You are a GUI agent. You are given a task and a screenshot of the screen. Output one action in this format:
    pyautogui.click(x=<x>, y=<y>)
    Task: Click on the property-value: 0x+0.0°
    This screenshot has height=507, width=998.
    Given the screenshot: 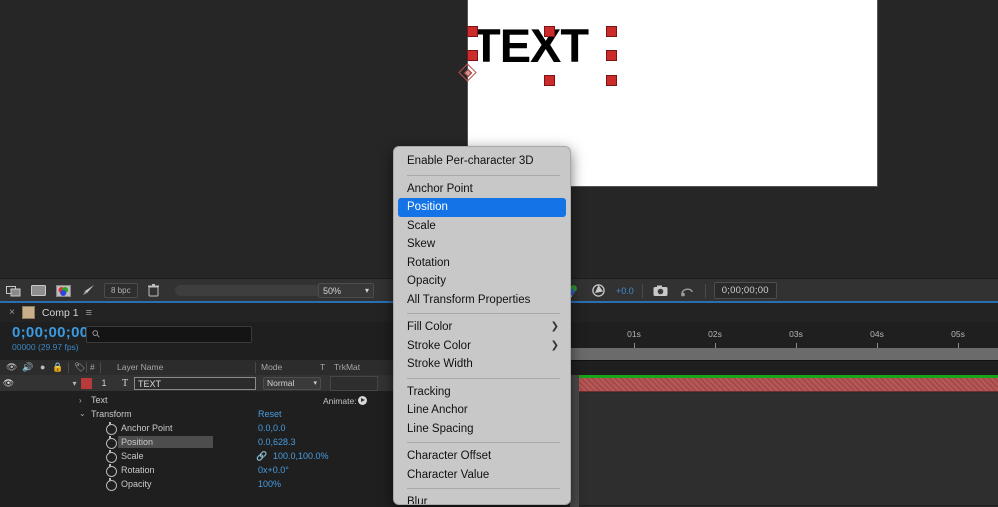 What is the action you would take?
    pyautogui.click(x=273, y=470)
    